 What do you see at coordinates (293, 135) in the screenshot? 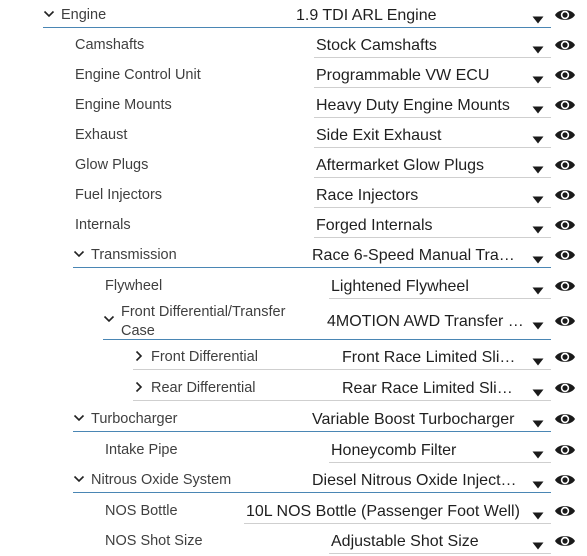
I see `part-row: Exhaust Side Exit Exhaust` at bounding box center [293, 135].